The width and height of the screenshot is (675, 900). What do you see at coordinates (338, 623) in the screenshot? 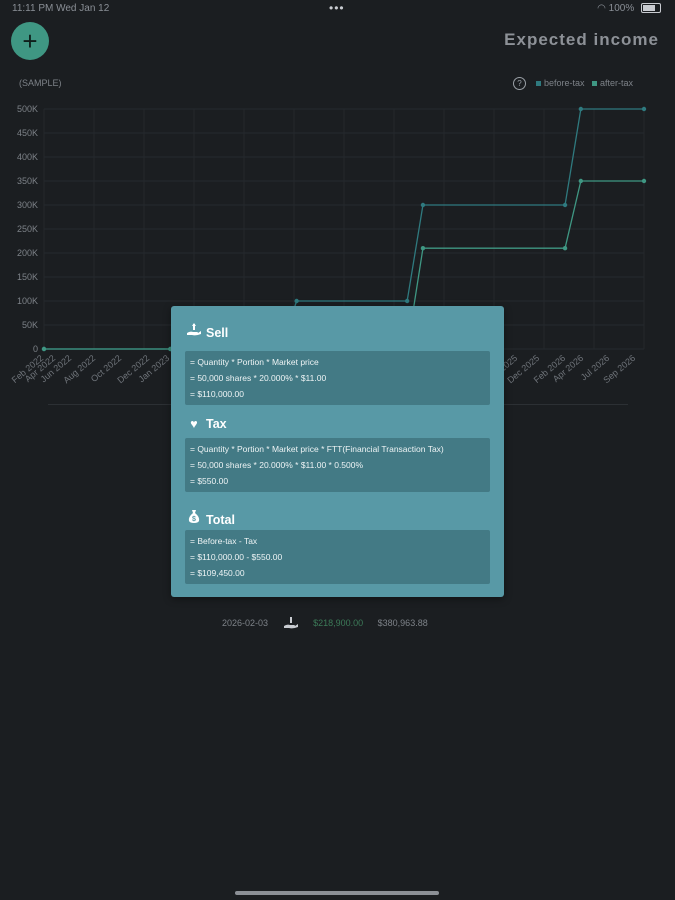
I see `row-before-tax: $218,900.00` at bounding box center [338, 623].